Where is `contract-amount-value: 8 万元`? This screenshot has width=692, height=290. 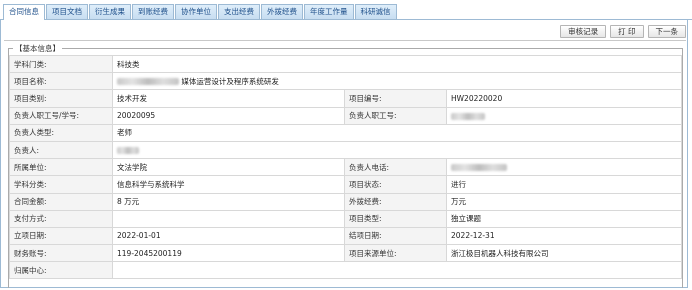 contract-amount-value: 8 万元 is located at coordinates (228, 201).